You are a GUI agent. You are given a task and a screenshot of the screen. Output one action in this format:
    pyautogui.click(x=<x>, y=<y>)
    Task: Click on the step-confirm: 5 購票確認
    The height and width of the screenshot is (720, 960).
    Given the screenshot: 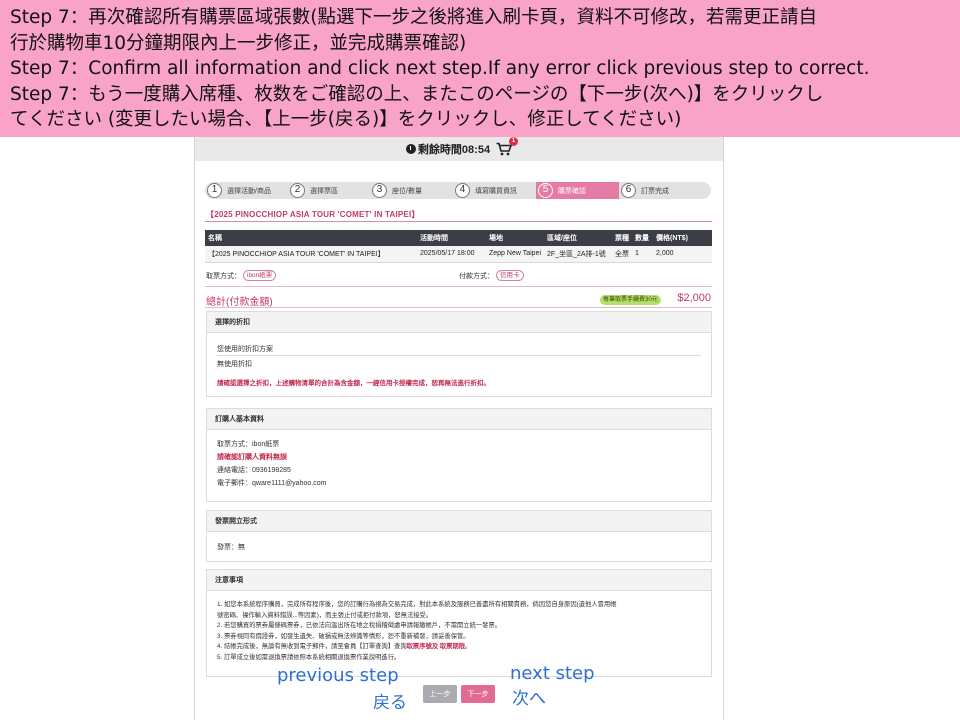 What is the action you would take?
    pyautogui.click(x=577, y=190)
    